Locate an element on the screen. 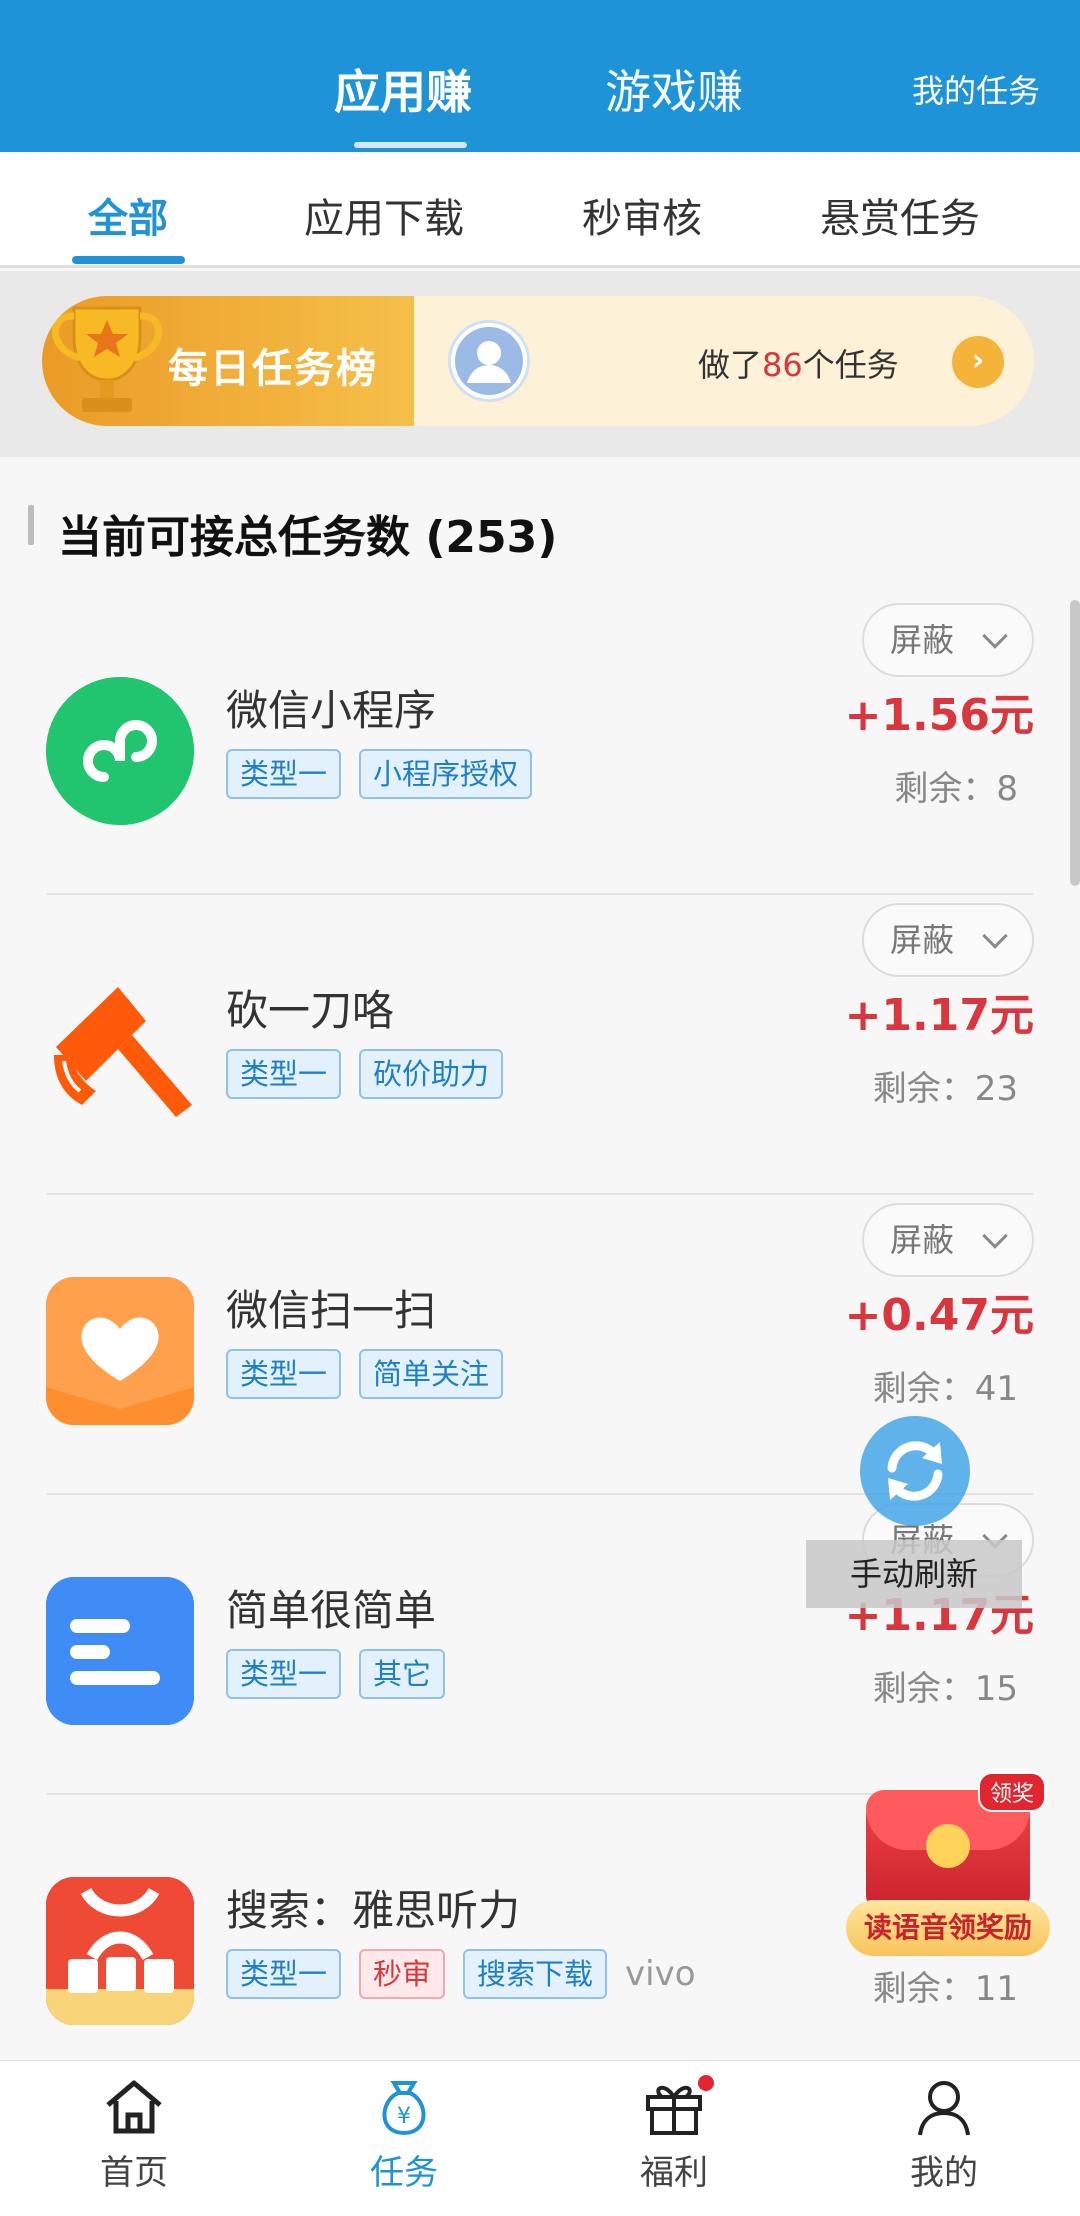 Image resolution: width=1080 pixels, height=2216 pixels. refresh-button is located at coordinates (915, 1471).